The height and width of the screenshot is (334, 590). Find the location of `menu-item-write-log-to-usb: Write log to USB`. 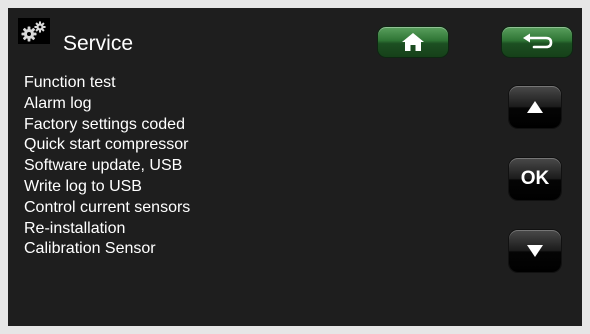

menu-item-write-log-to-usb: Write log to USB is located at coordinates (107, 187).